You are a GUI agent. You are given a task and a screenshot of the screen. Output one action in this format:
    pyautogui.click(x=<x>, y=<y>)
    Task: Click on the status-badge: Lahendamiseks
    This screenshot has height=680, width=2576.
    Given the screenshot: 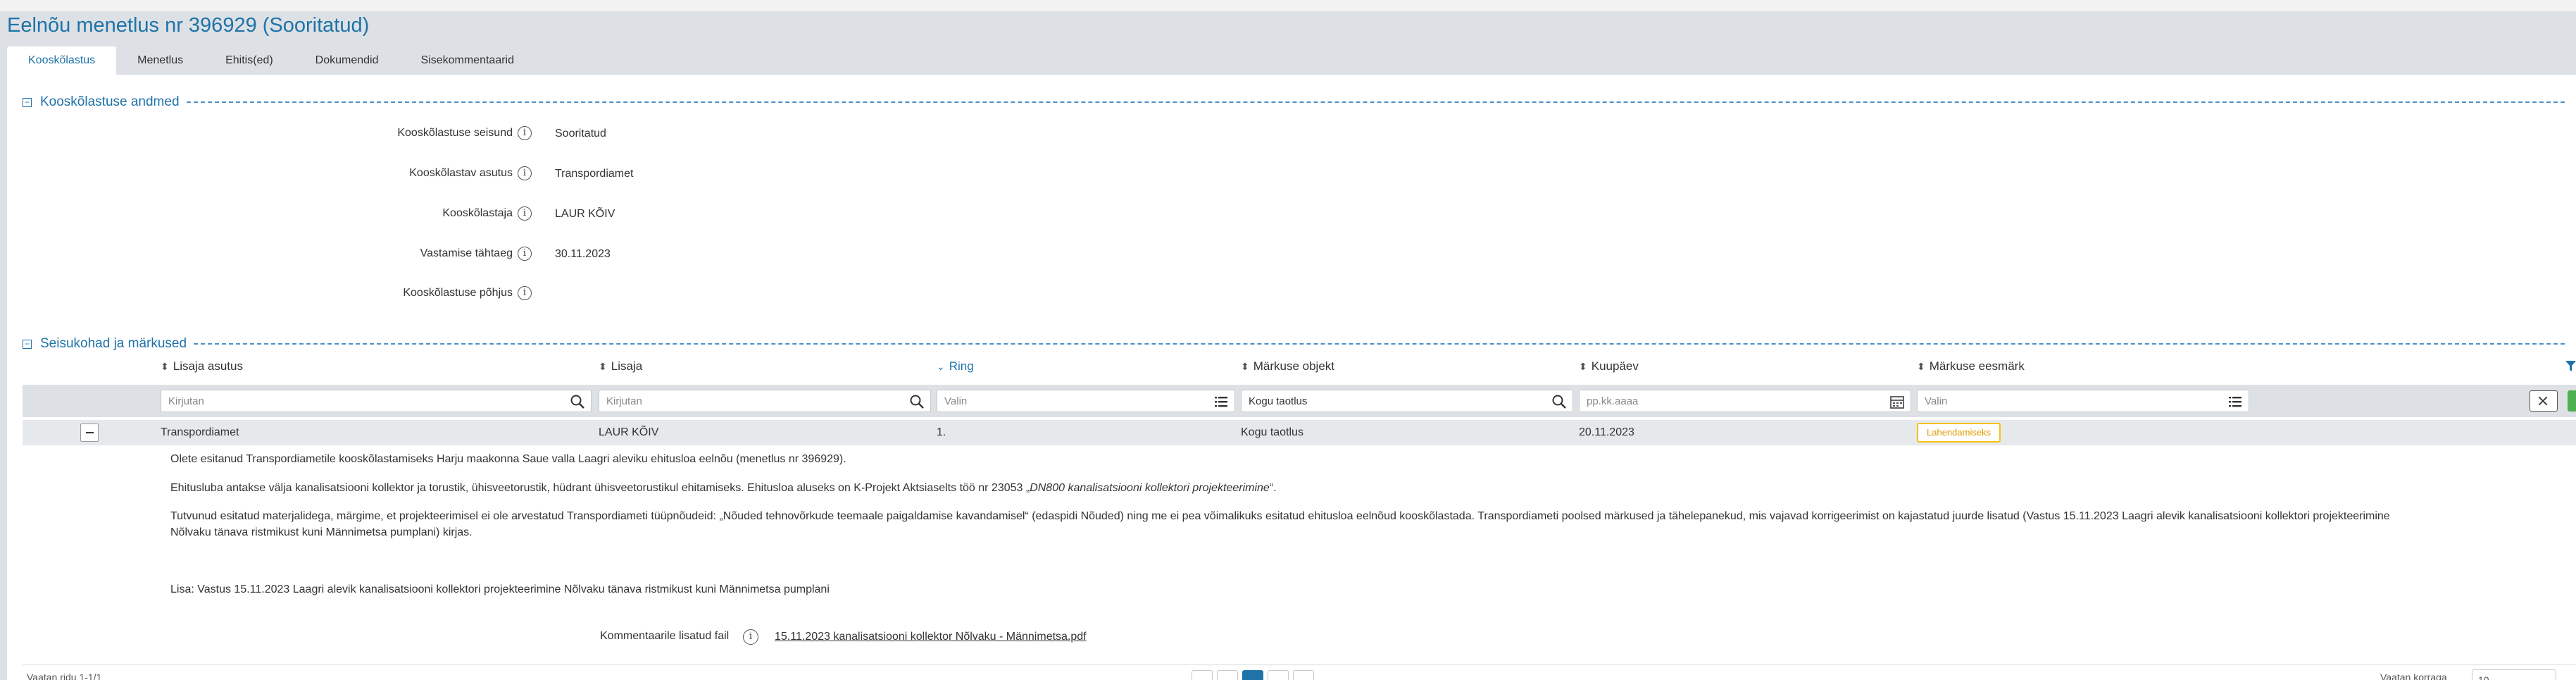 What is the action you would take?
    pyautogui.click(x=1959, y=433)
    